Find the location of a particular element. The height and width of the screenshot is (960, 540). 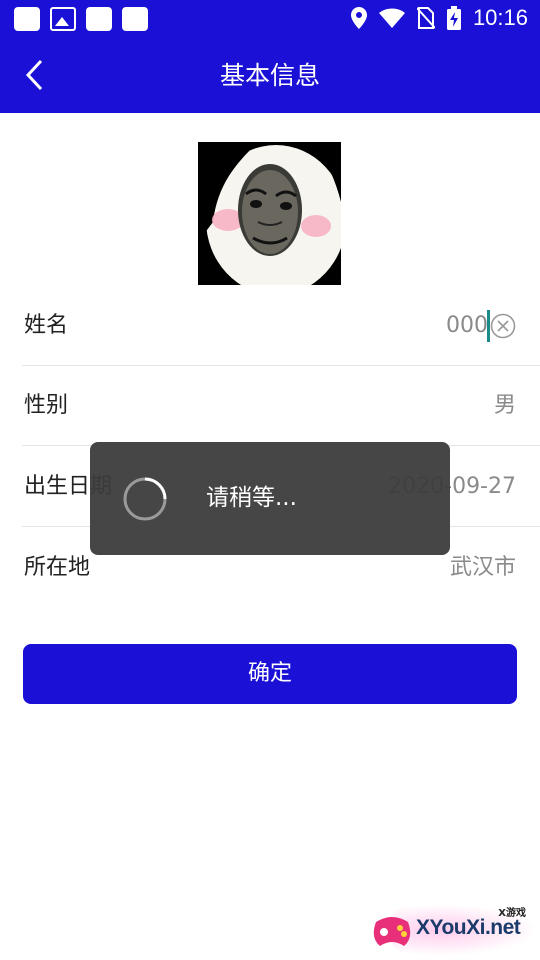

gender-value: 男 is located at coordinates (504, 405).